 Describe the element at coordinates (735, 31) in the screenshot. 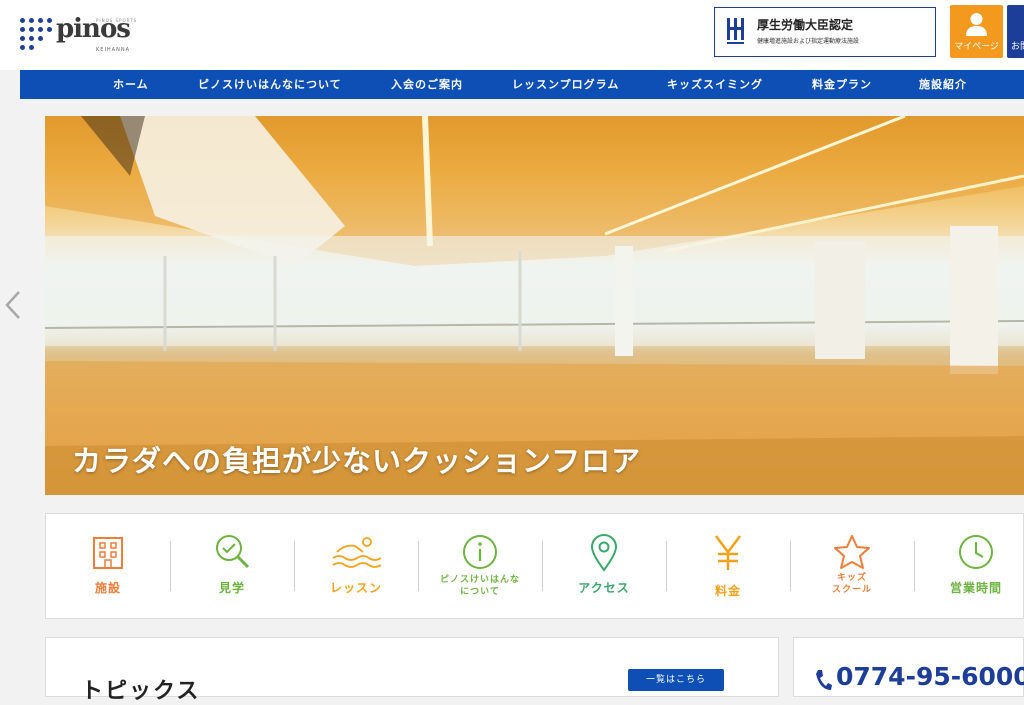

I see `certification-mark-icon` at that location.